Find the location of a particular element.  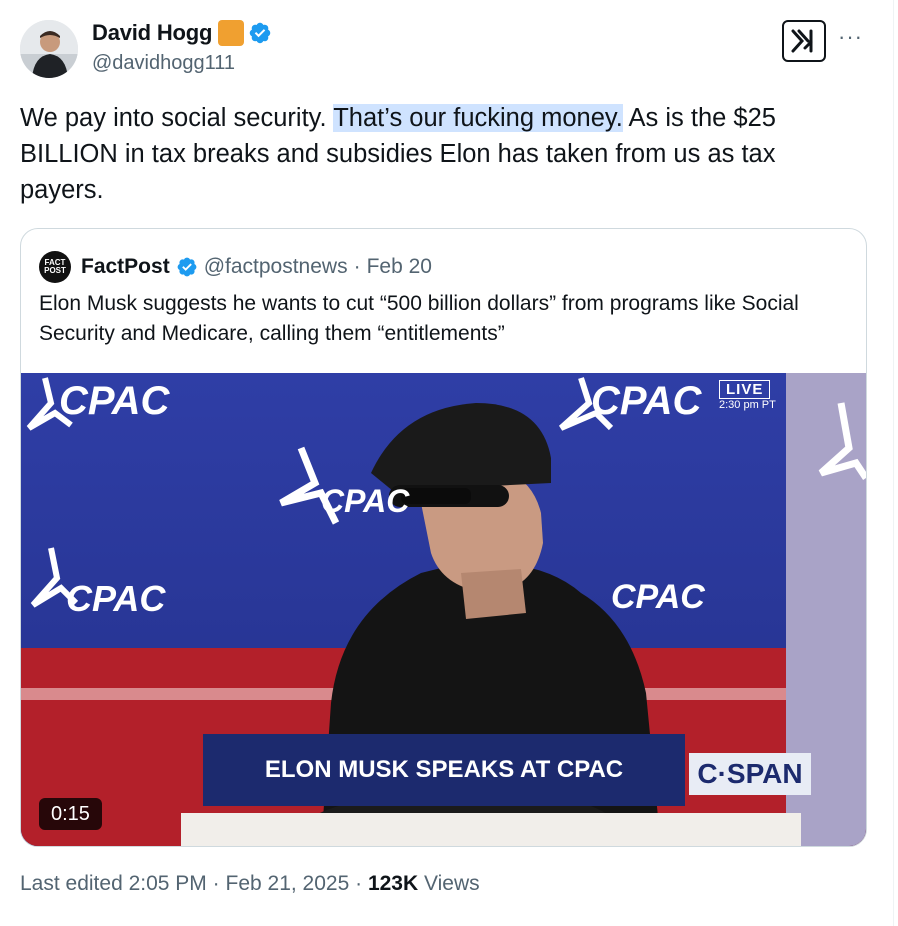

author-handle: @davidhogg111 is located at coordinates (163, 63).